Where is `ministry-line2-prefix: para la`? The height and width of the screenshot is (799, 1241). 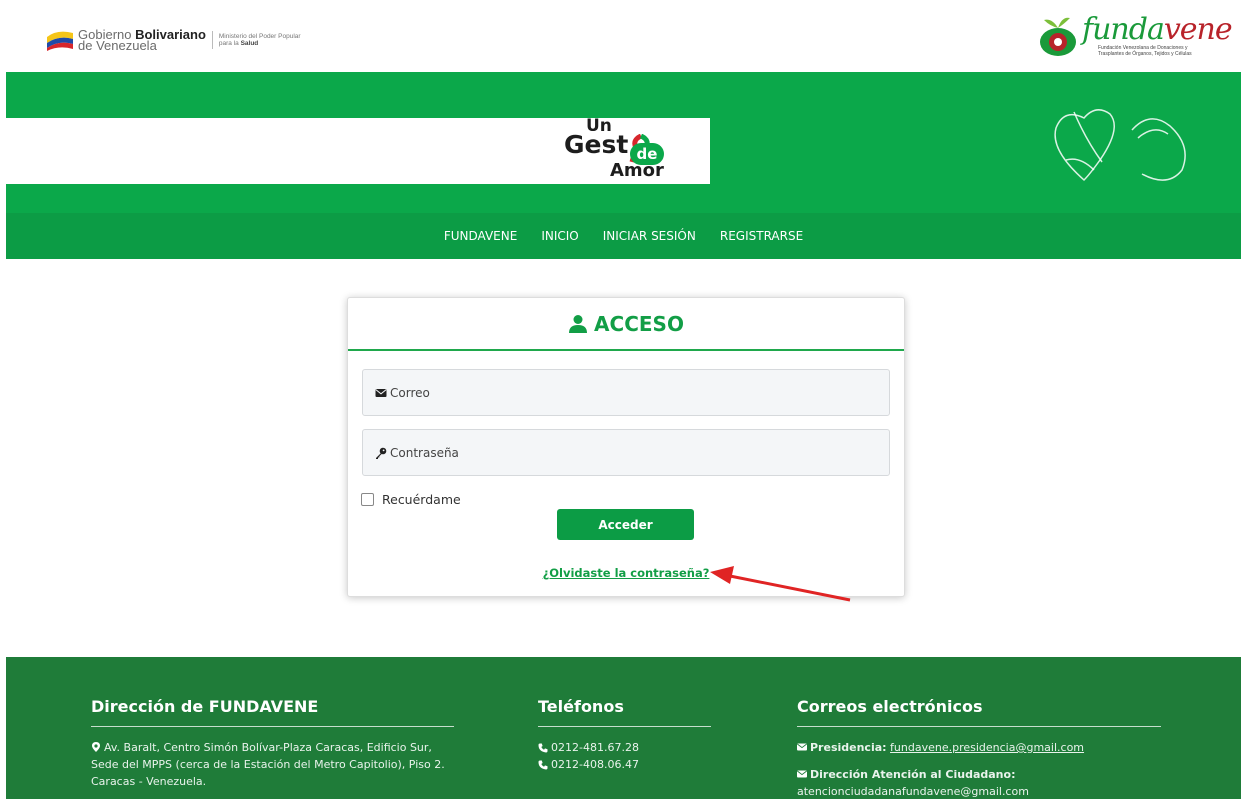
ministry-line2-prefix: para la is located at coordinates (229, 43).